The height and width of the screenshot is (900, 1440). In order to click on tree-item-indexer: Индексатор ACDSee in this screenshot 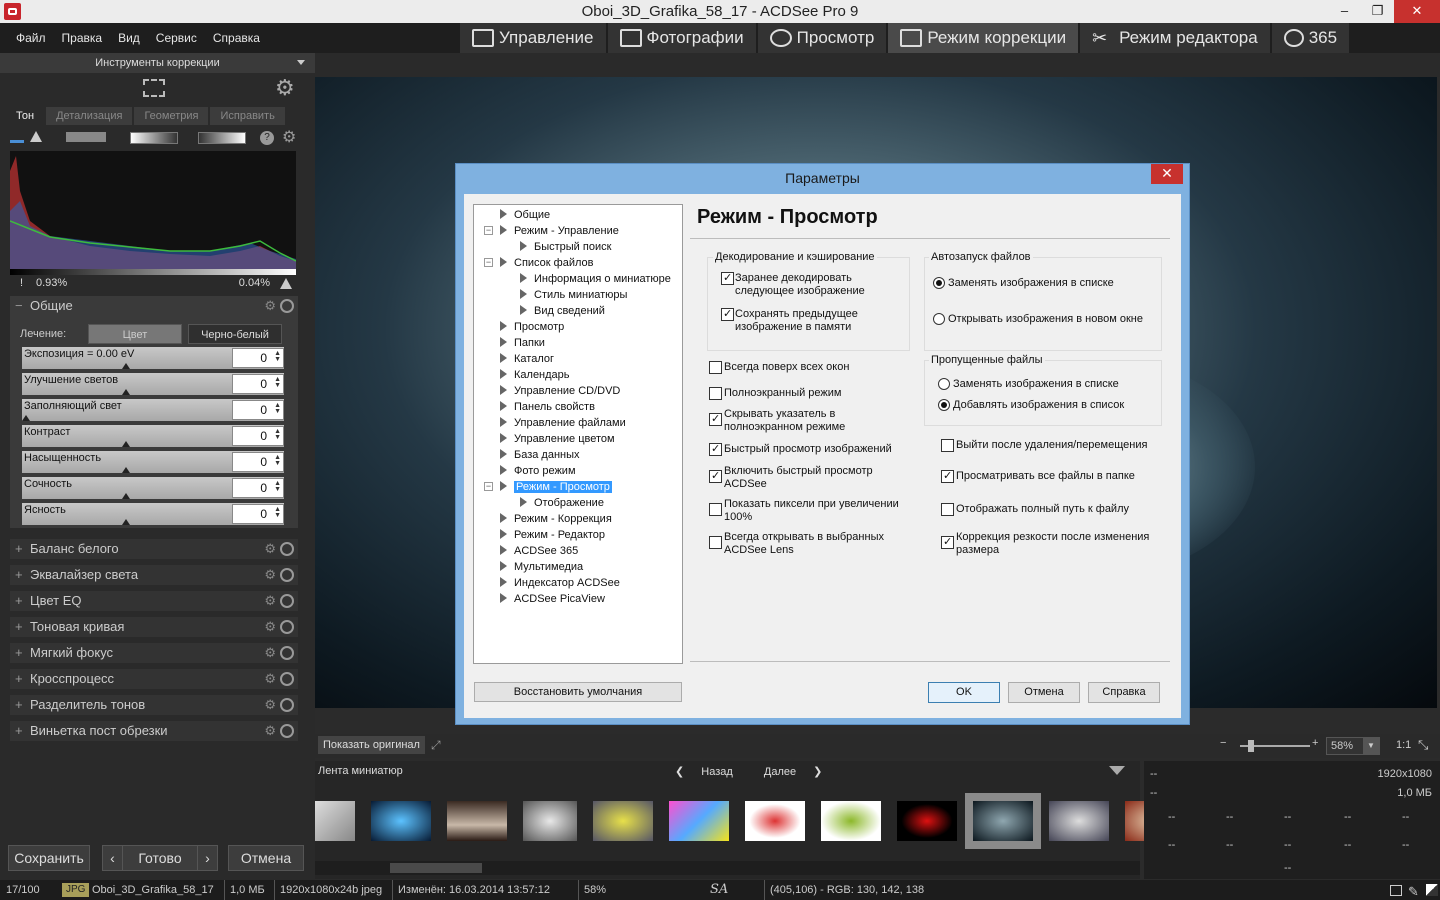, I will do `click(560, 583)`.